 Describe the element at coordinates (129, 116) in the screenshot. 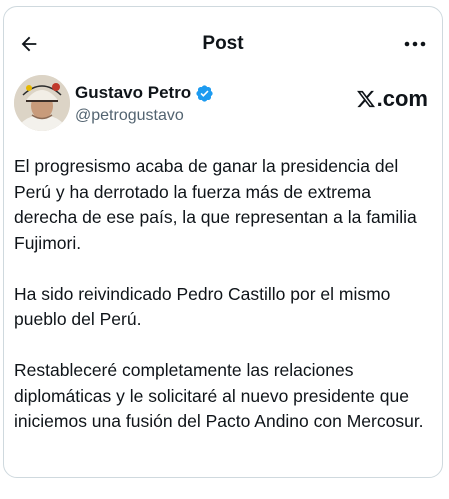

I see `user-handle: @petrogustavo` at that location.